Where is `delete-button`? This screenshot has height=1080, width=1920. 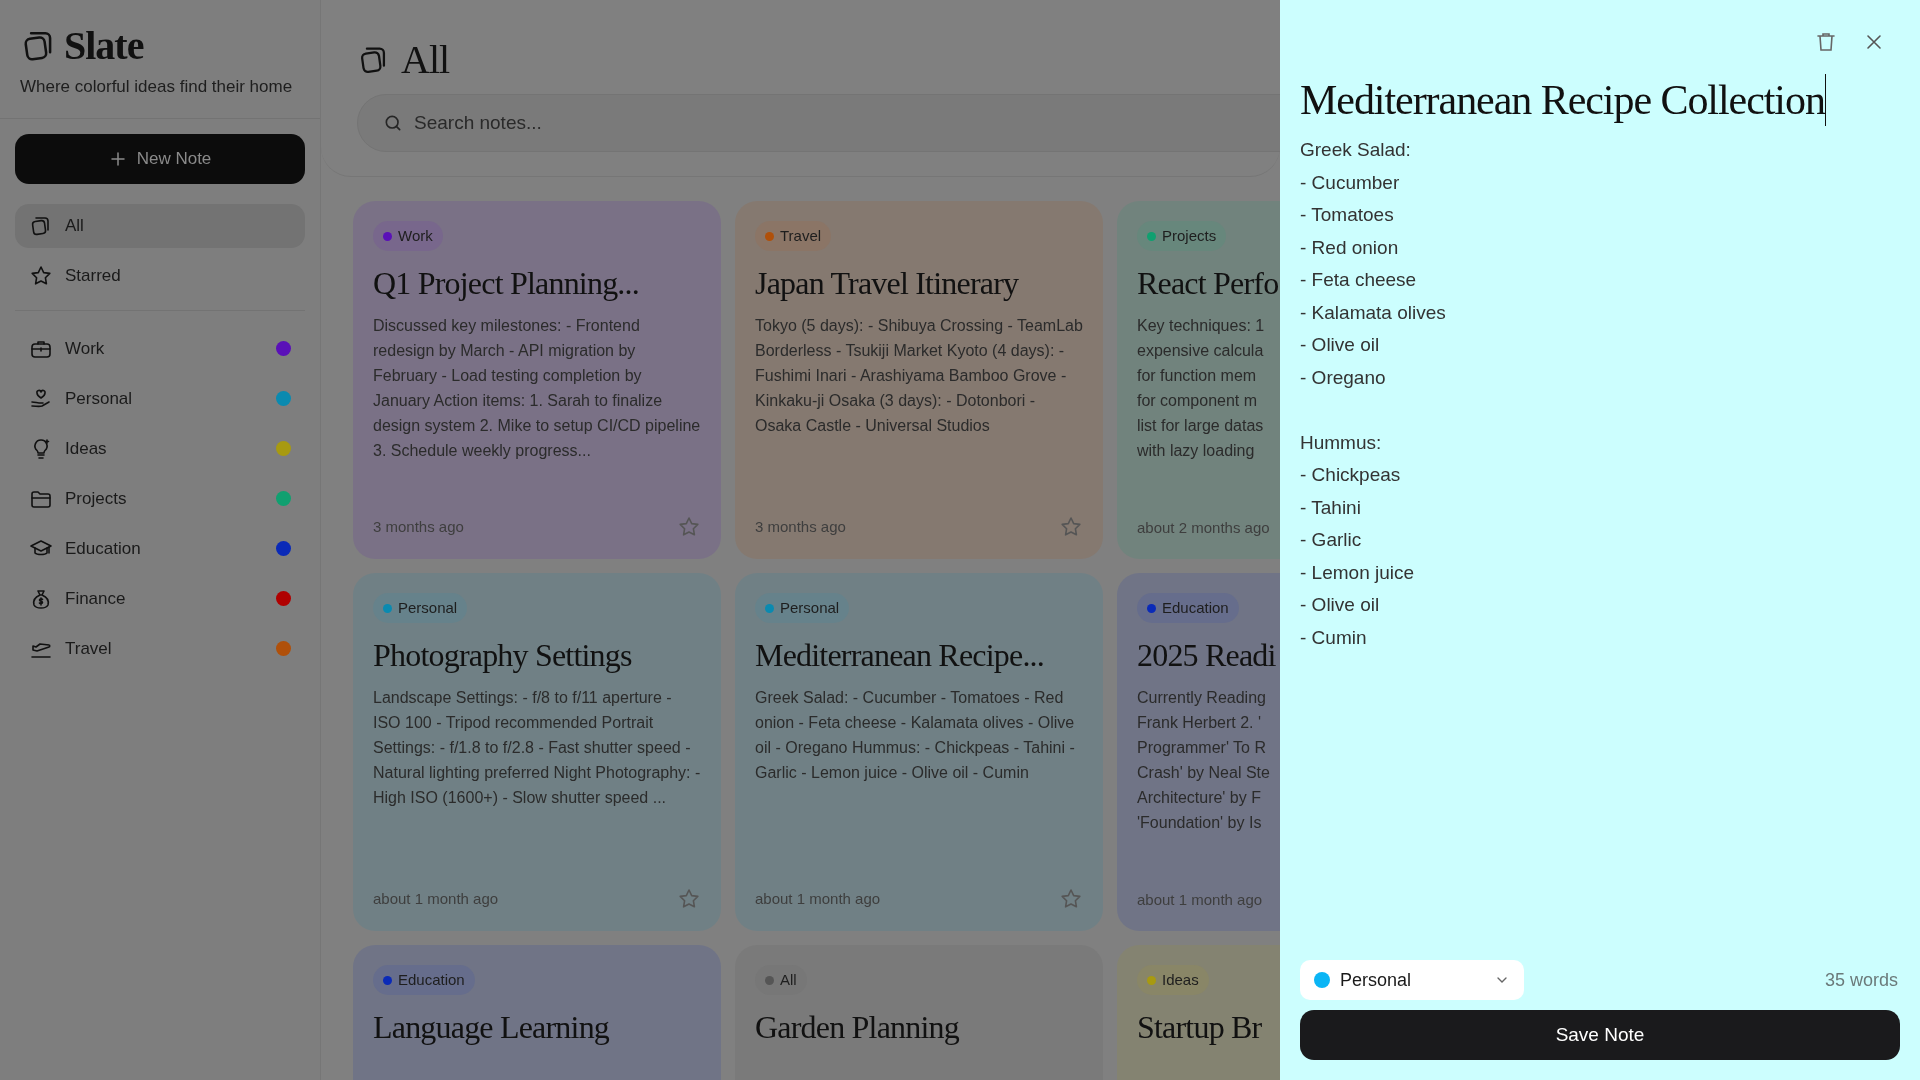
delete-button is located at coordinates (1826, 42).